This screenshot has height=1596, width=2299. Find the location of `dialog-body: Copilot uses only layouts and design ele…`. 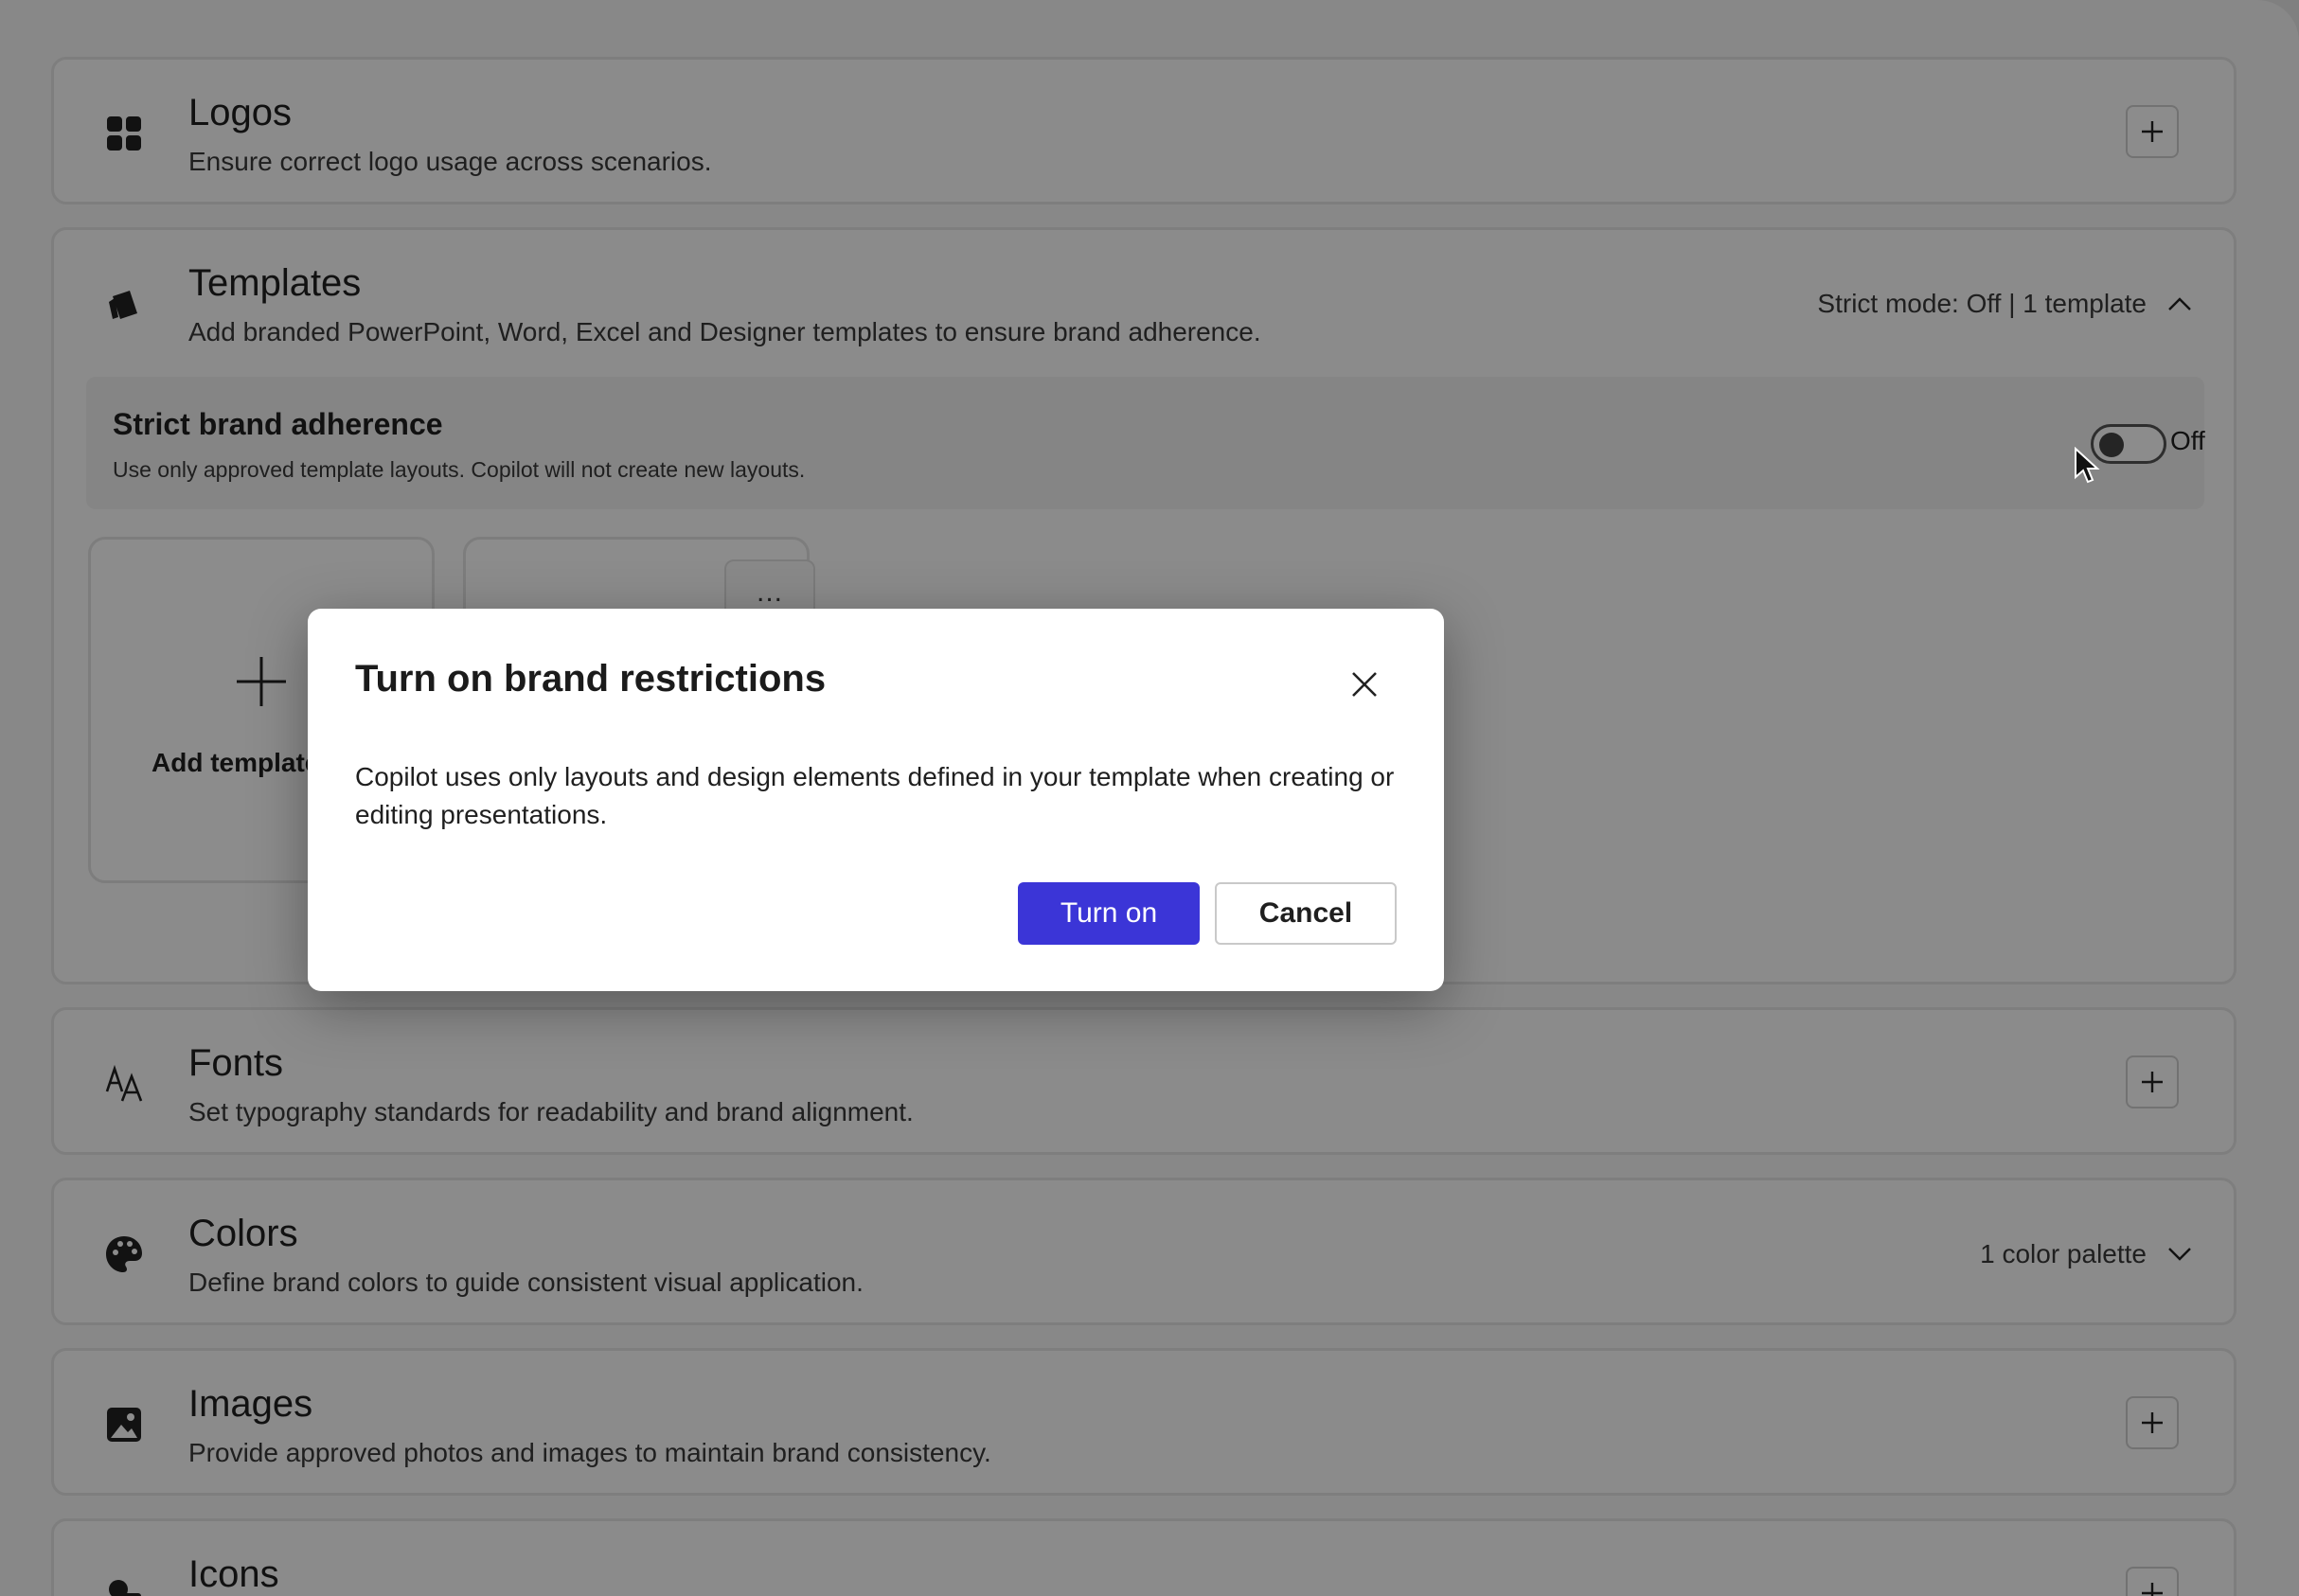

dialog-body: Copilot uses only layouts and design ele… is located at coordinates (875, 796).